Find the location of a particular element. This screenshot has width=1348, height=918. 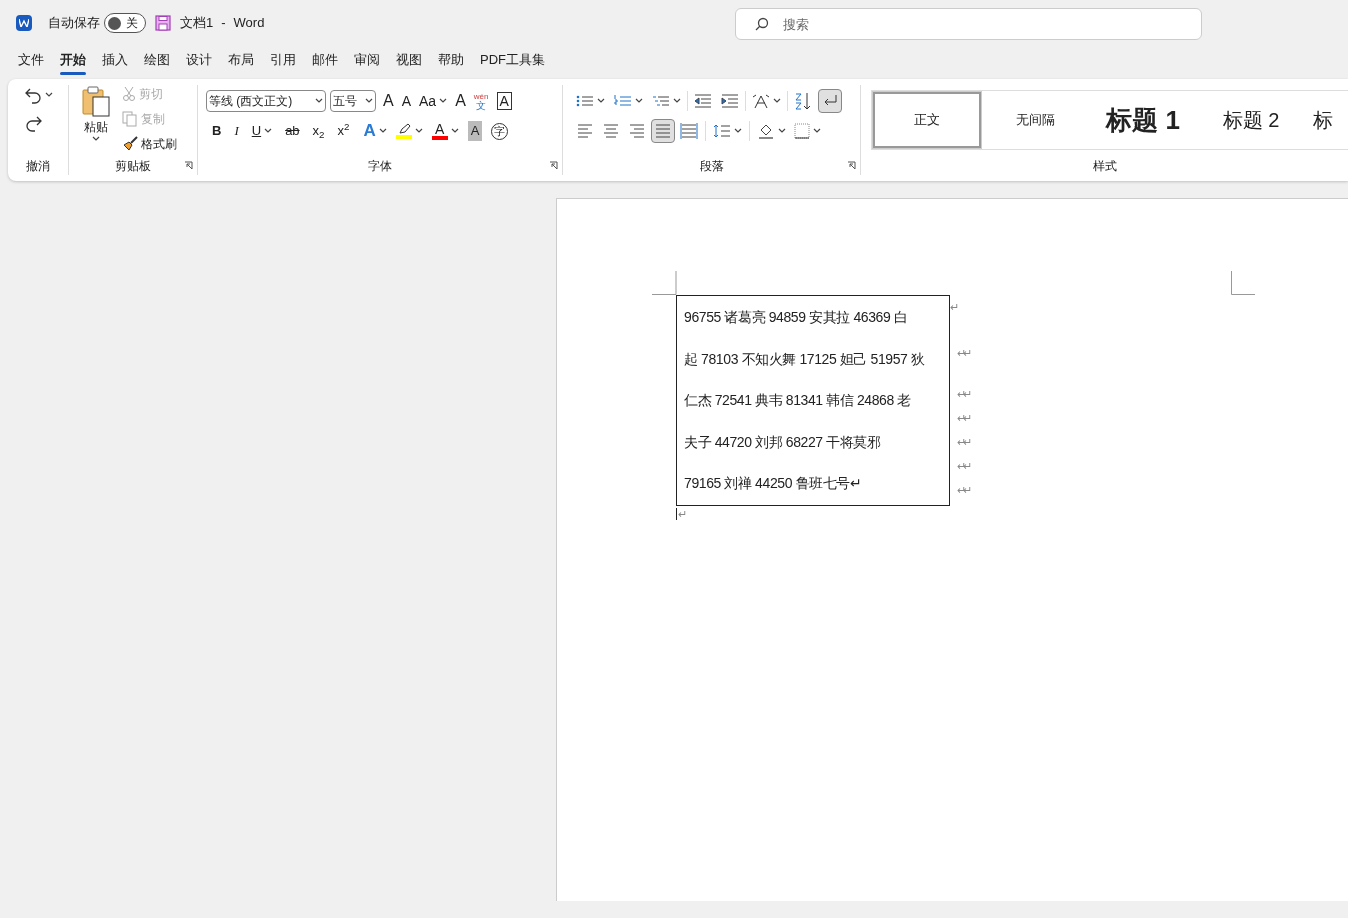

increase-indent-icon is located at coordinates (730, 101).